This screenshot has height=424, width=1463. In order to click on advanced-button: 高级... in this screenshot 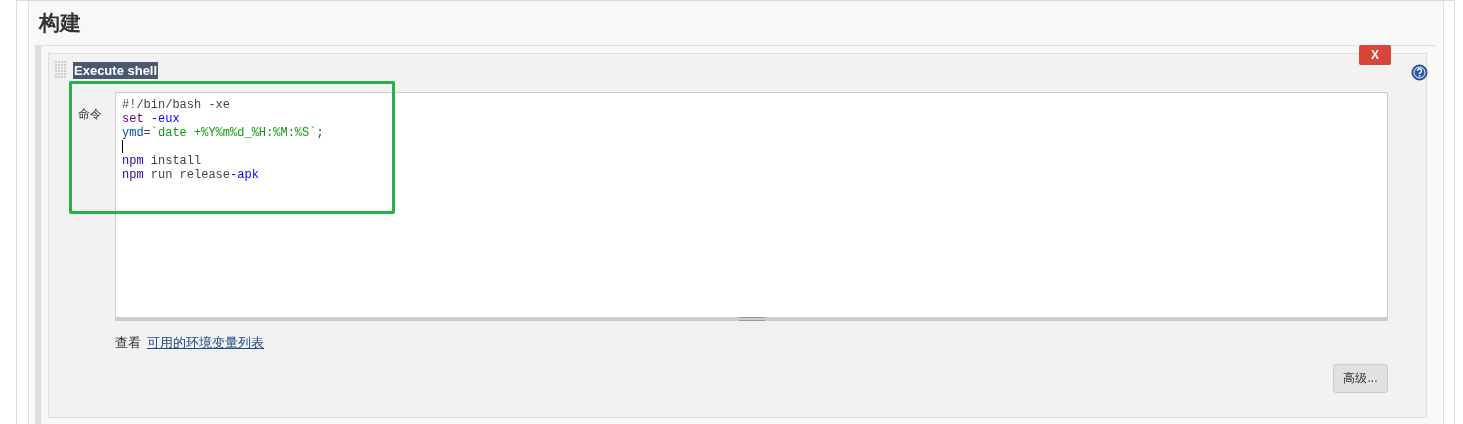, I will do `click(1360, 378)`.